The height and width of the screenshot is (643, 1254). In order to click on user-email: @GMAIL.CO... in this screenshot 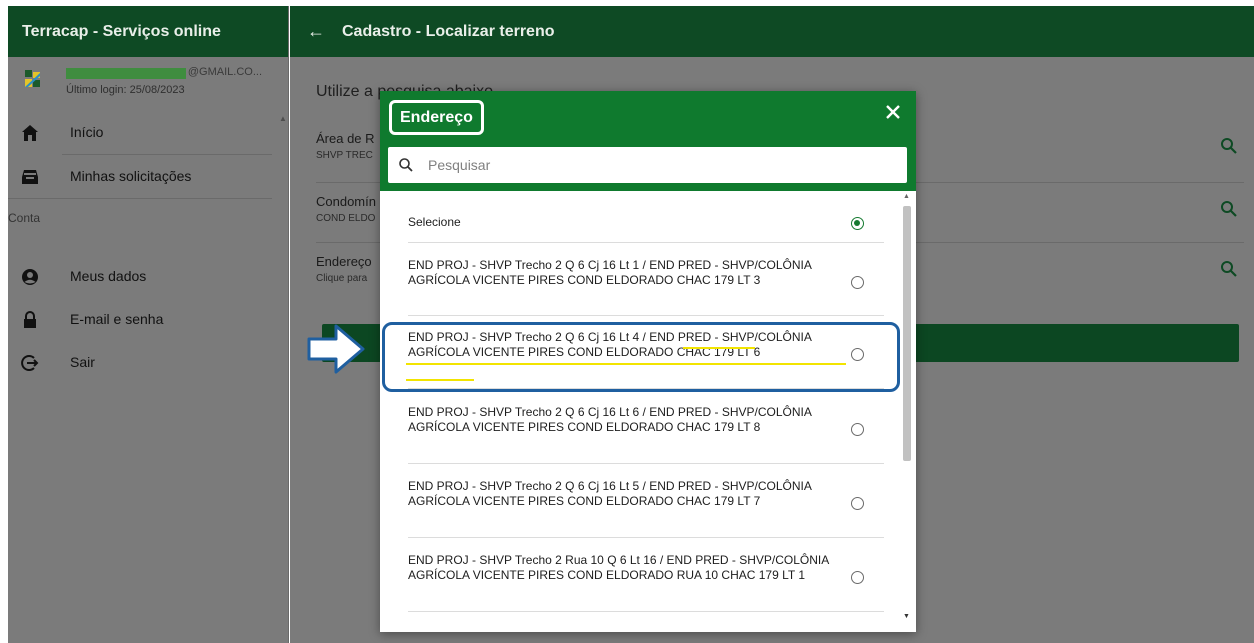, I will do `click(224, 72)`.